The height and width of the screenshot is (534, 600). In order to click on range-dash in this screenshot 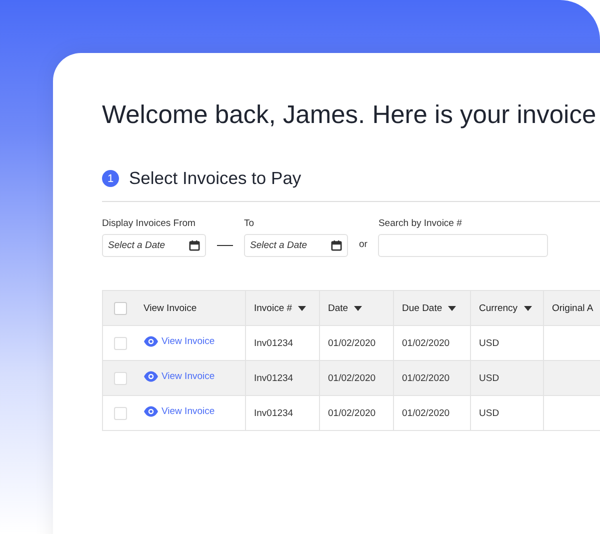, I will do `click(225, 245)`.